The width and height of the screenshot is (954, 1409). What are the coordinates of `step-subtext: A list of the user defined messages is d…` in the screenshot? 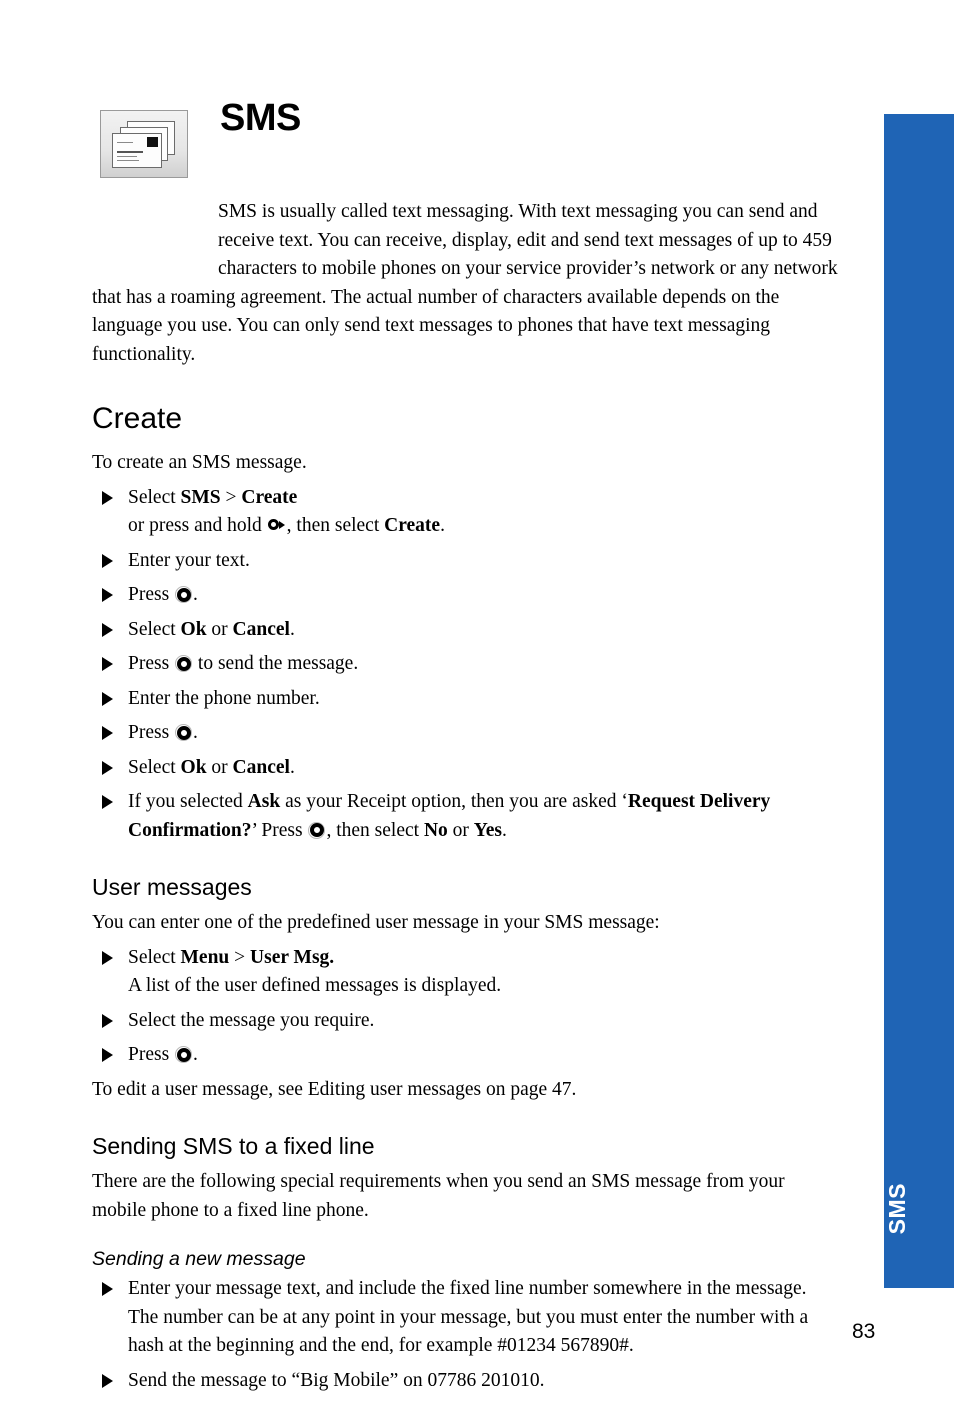 It's located at (315, 985).